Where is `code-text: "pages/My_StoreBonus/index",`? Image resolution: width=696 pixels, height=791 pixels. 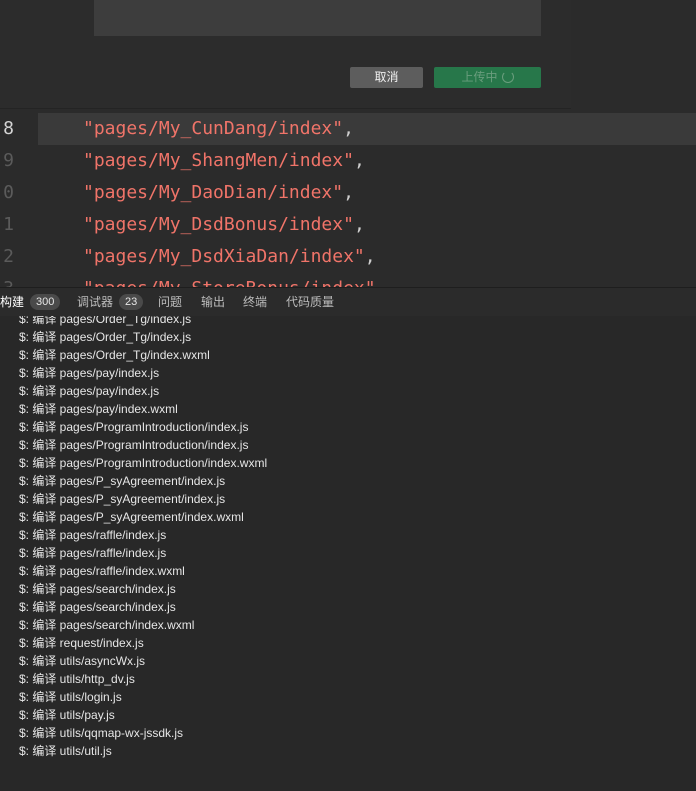 code-text: "pages/My_StoreBonus/index", is located at coordinates (234, 280).